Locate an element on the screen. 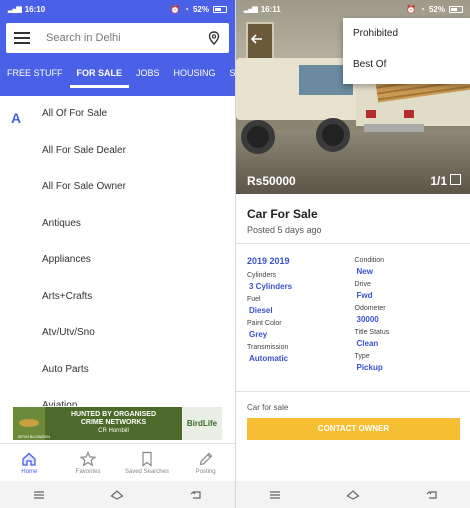 Image resolution: width=470 pixels, height=508 pixels. menu-item-prohibited: Prohibited is located at coordinates (406, 33).